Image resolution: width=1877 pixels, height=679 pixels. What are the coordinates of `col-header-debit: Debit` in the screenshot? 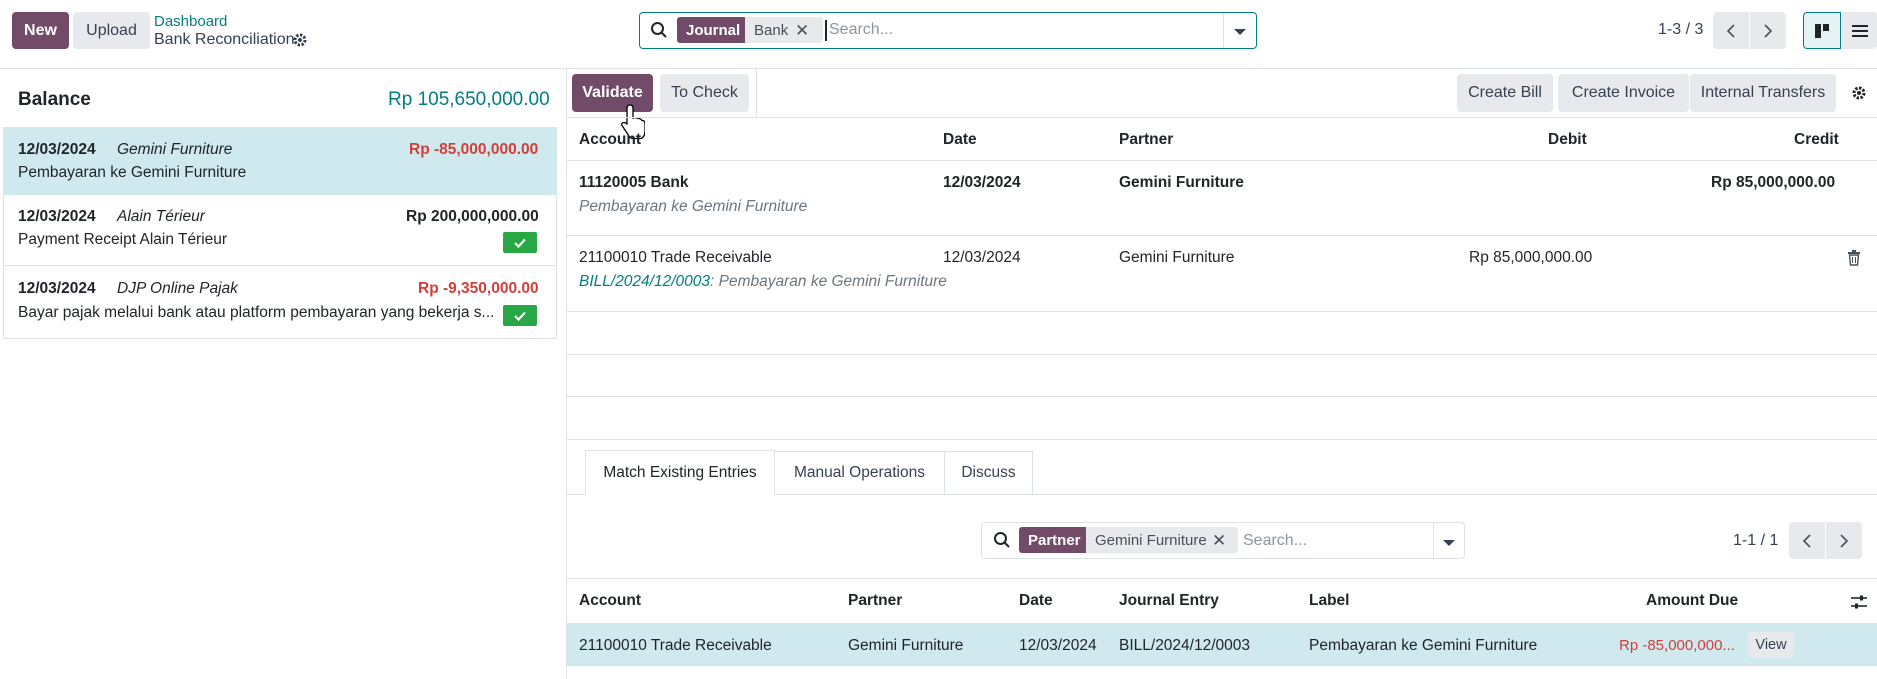 It's located at (1567, 139).